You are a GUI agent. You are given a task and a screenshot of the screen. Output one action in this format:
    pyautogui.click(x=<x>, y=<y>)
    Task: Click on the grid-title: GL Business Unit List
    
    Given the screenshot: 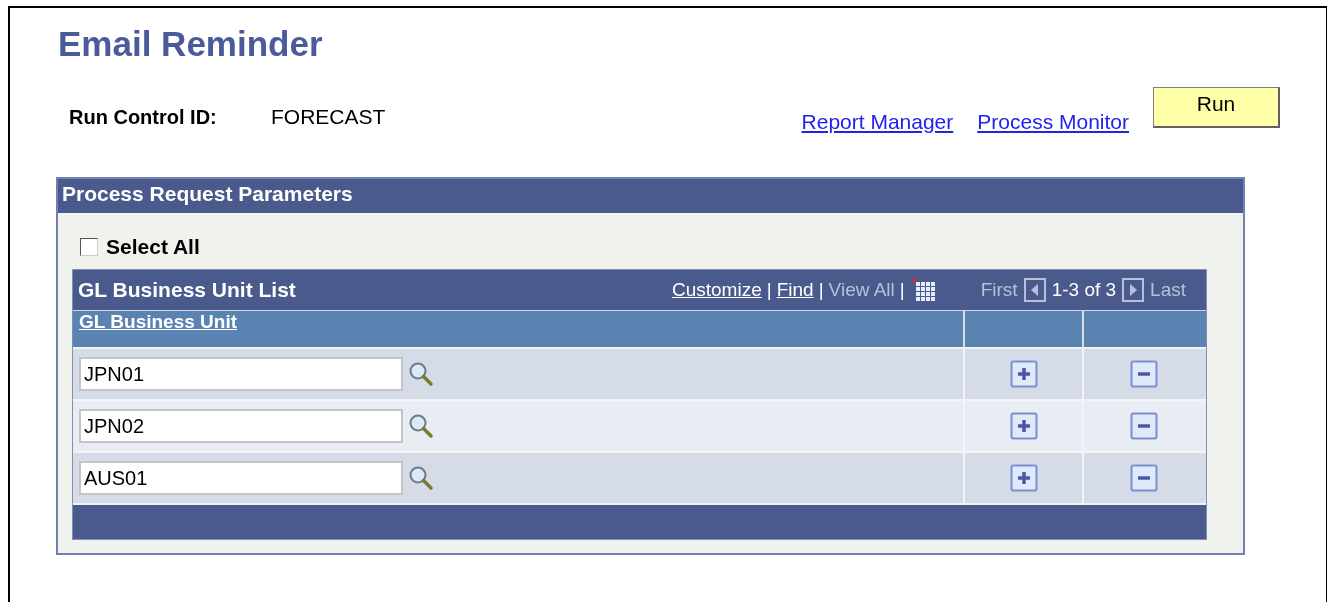 What is the action you would take?
    pyautogui.click(x=187, y=290)
    